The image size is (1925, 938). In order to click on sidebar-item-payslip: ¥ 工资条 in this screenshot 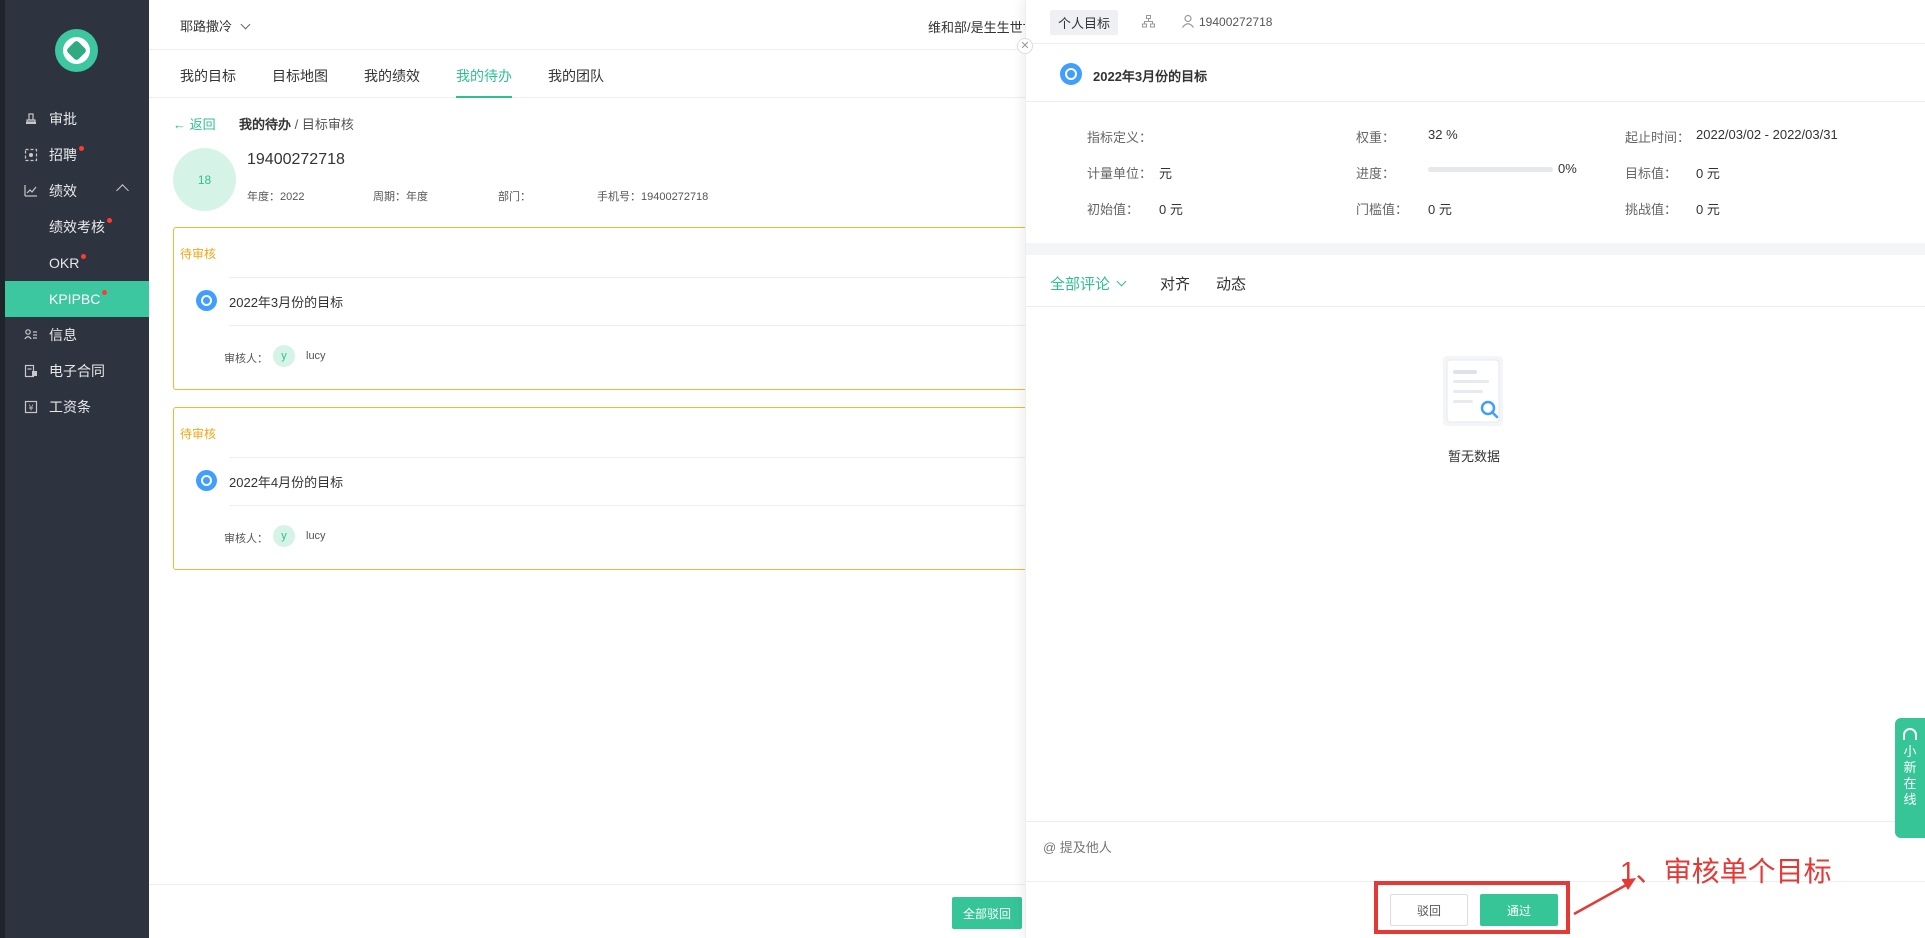, I will do `click(77, 407)`.